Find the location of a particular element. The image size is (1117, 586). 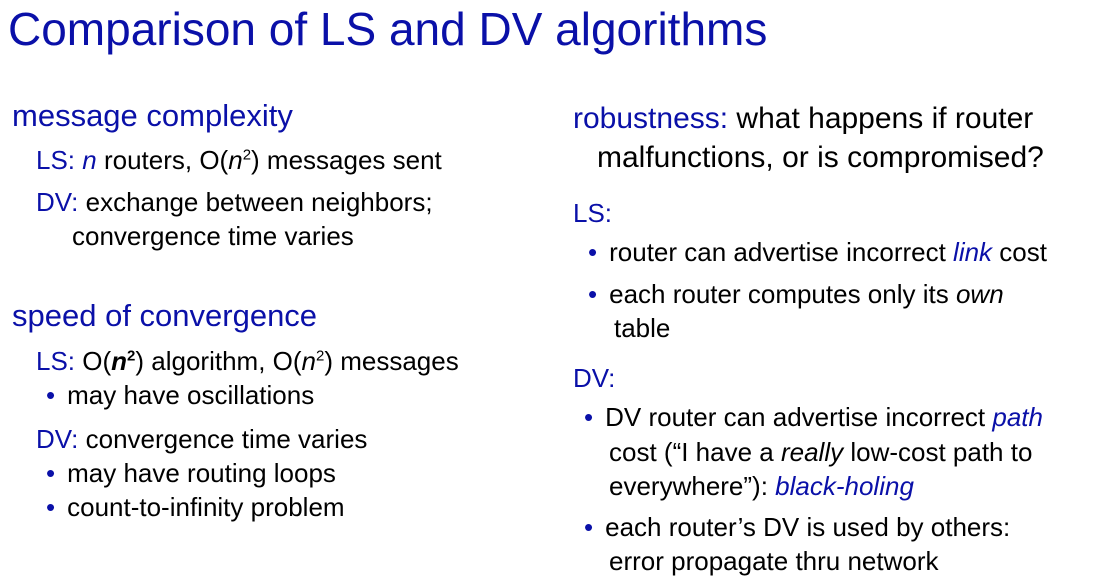

bullet-text: DV router can advertise incorrect is located at coordinates (799, 417).